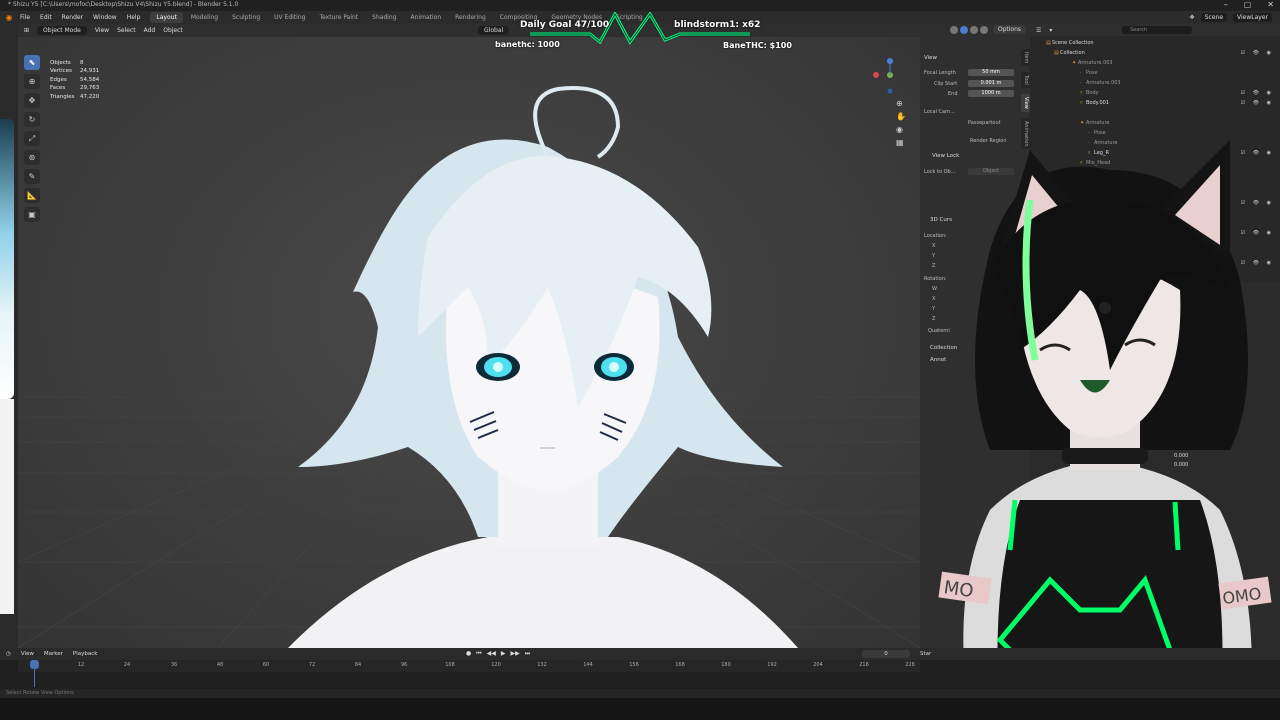 Image resolution: width=1280 pixels, height=720 pixels. Describe the element at coordinates (1100, 83) in the screenshot. I see `outliner-row: · Armature.003` at that location.